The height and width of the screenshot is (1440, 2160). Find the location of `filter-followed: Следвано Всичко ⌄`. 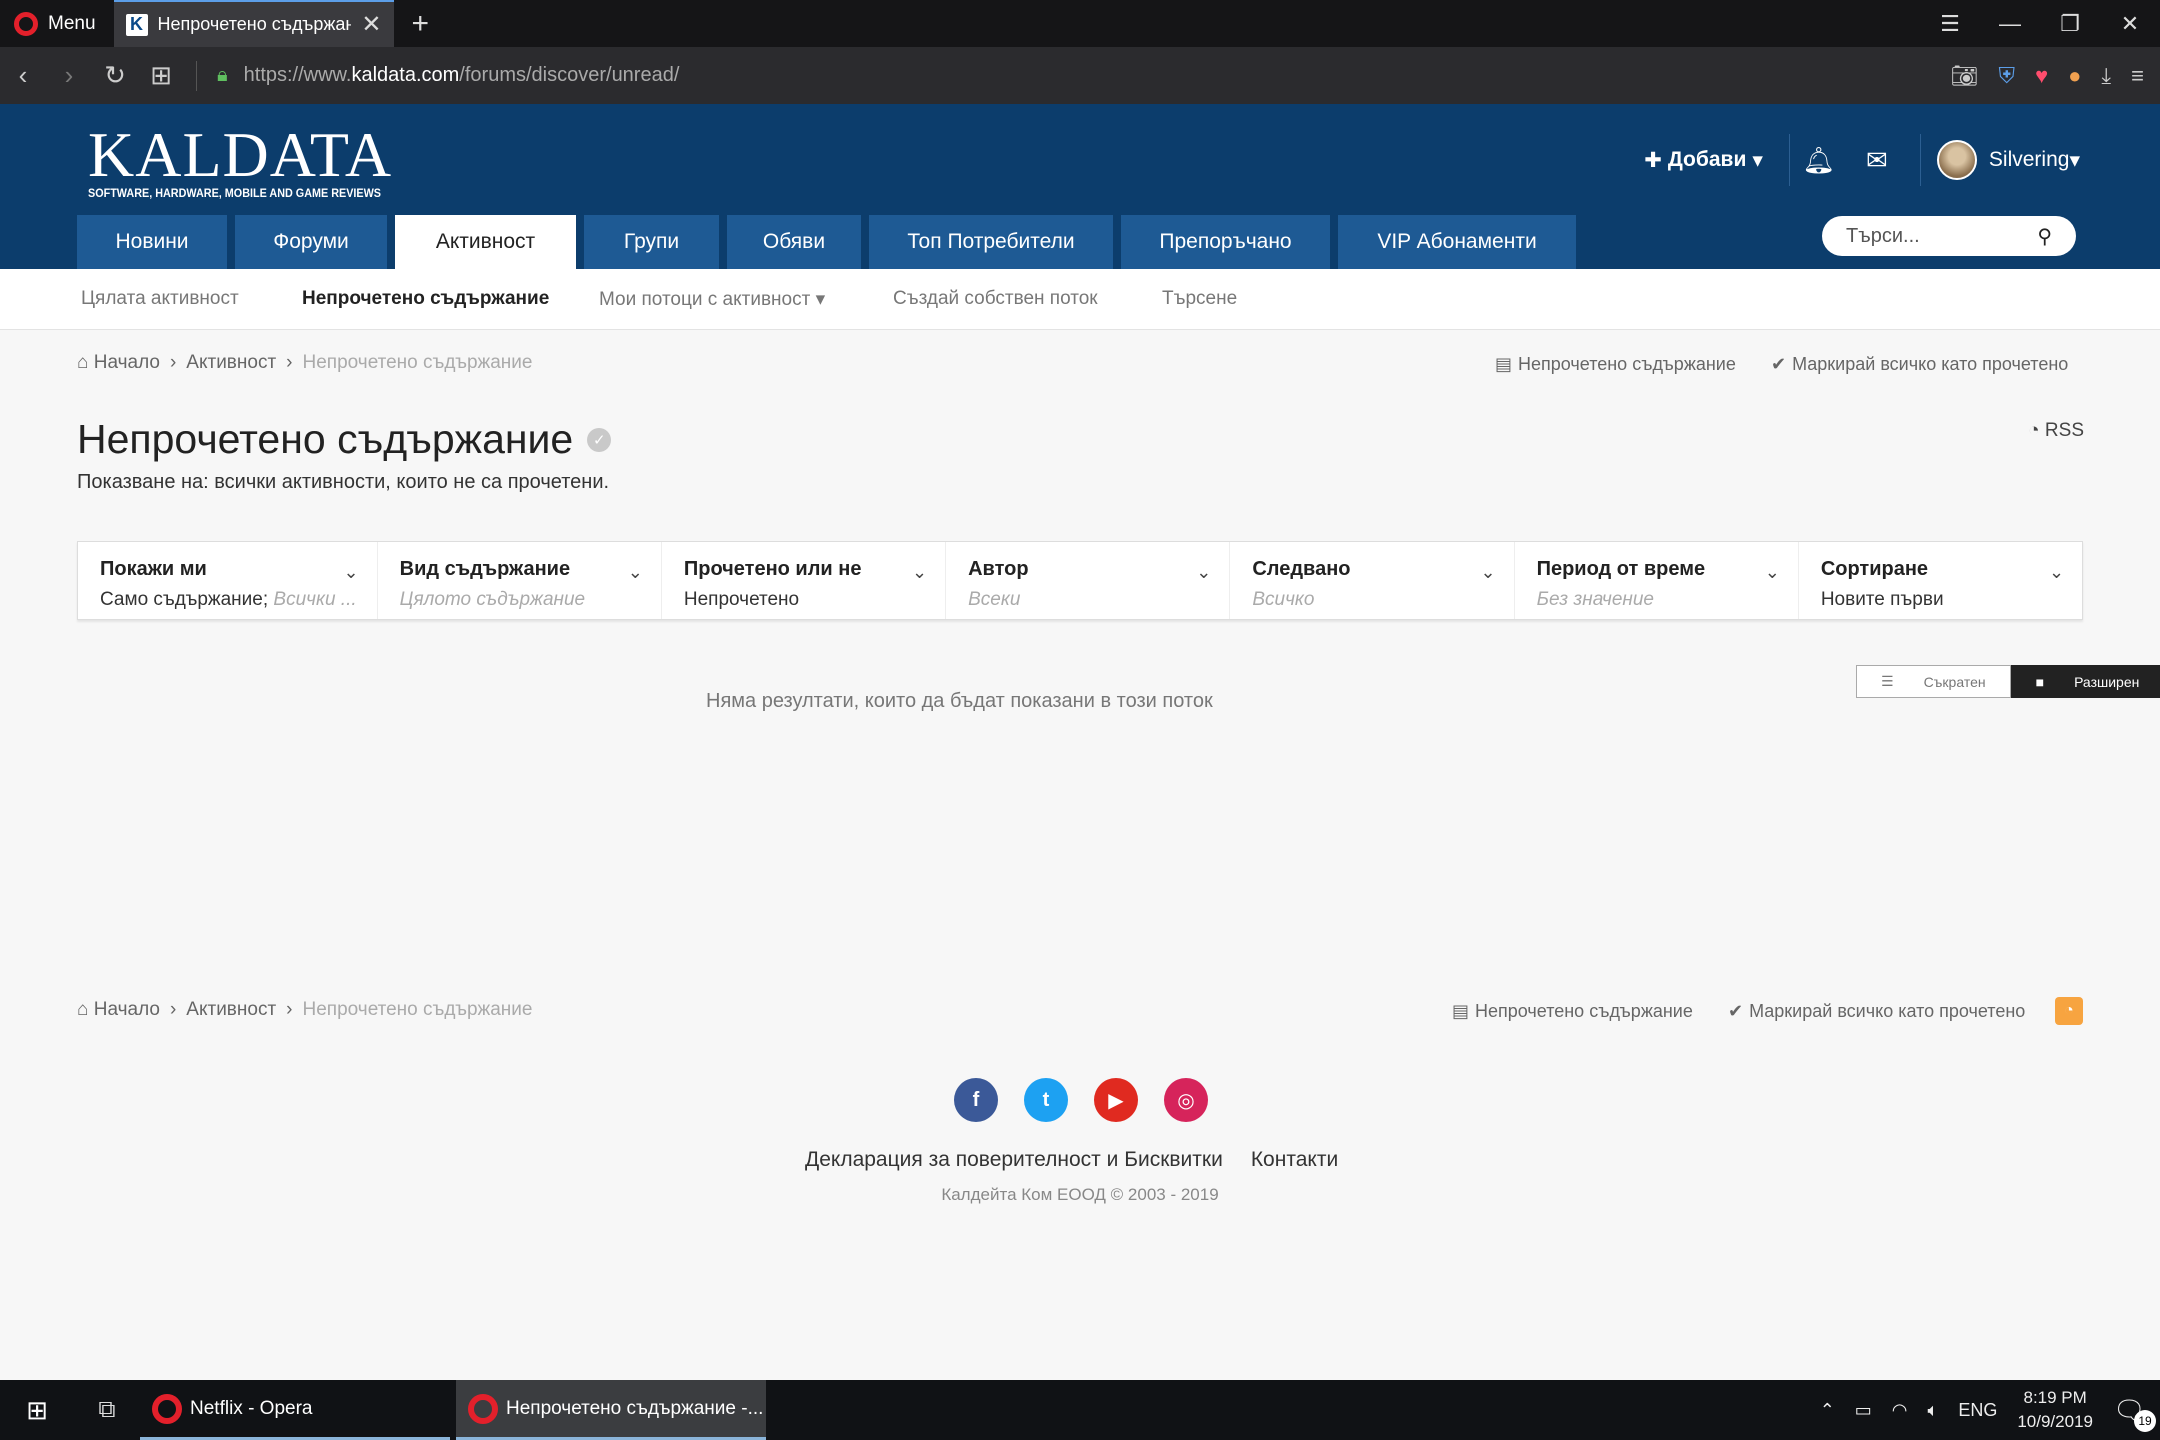

filter-followed: Следвано Всичко ⌄ is located at coordinates (1372, 580).